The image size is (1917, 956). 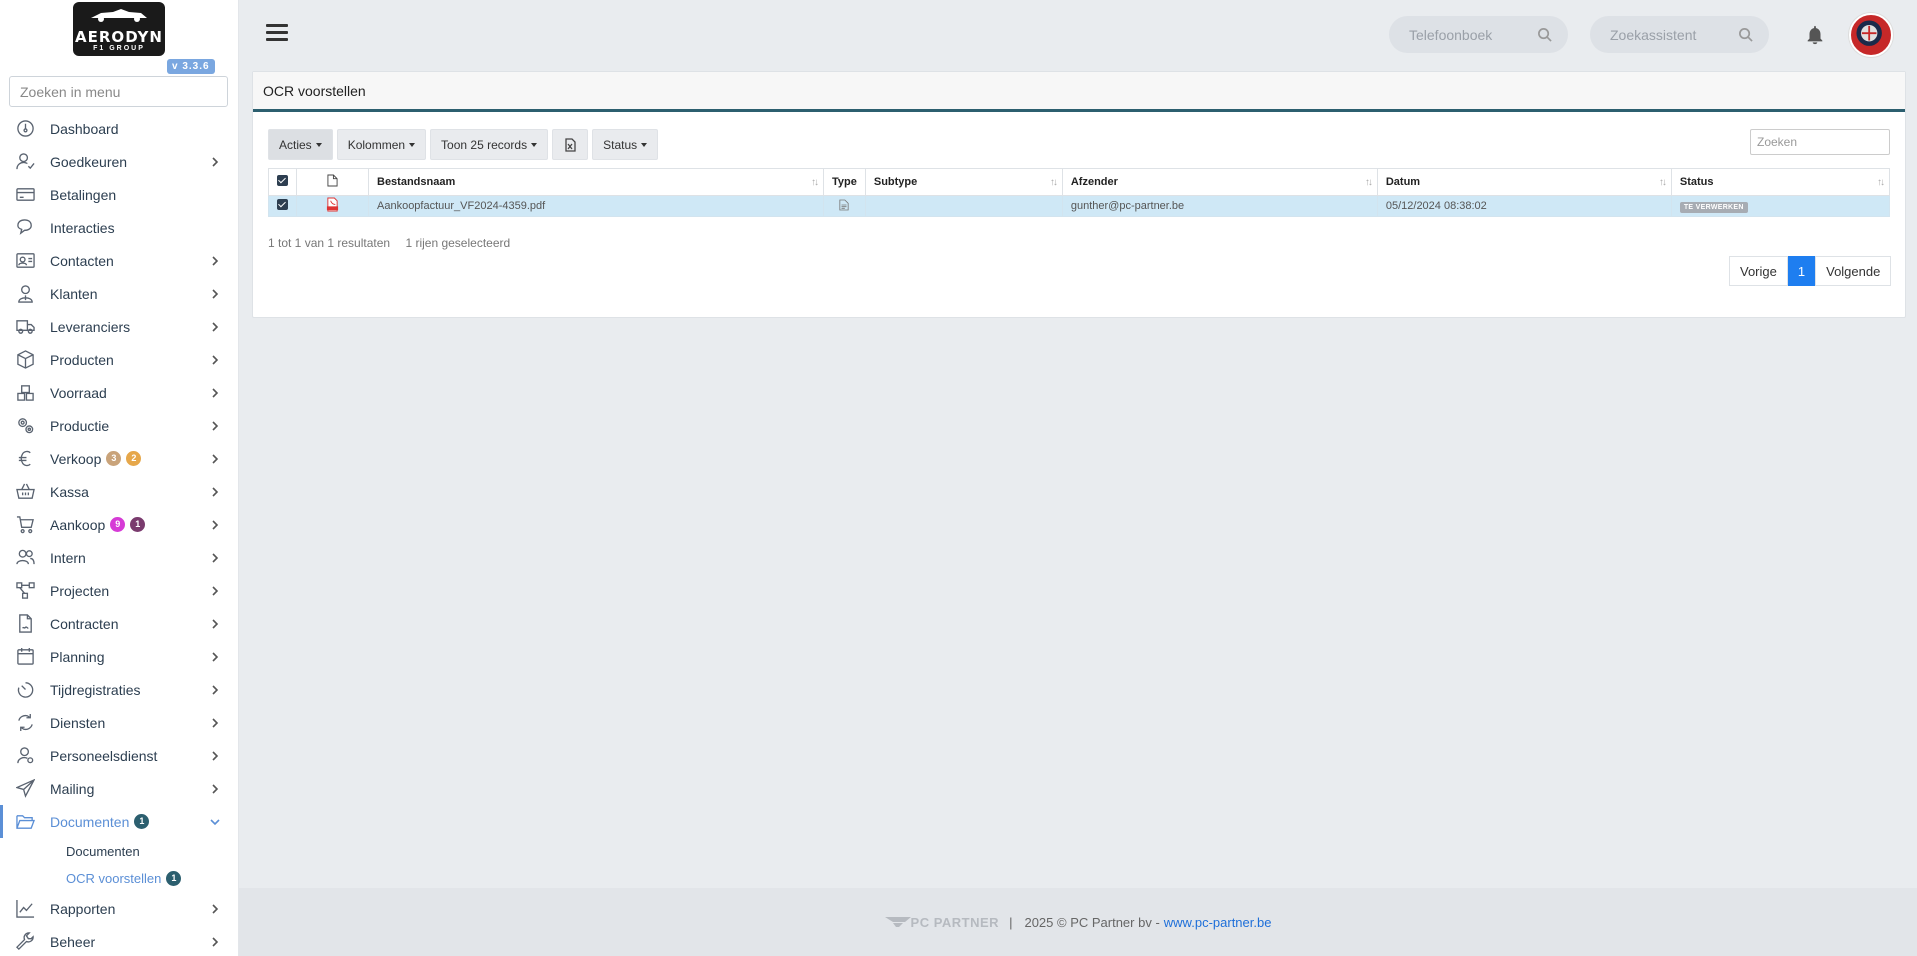 What do you see at coordinates (104, 755) in the screenshot?
I see `sidebar-item-label: Personeelsdienst` at bounding box center [104, 755].